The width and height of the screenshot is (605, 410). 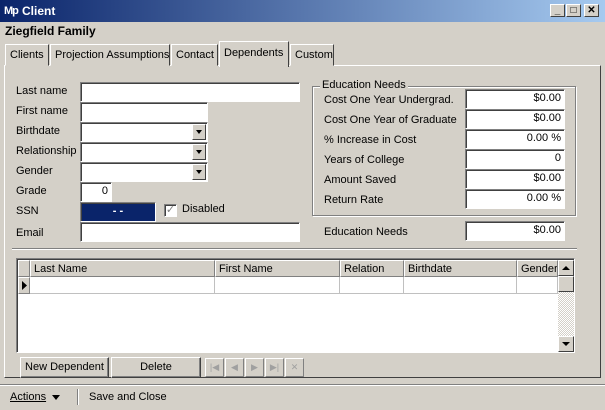 I want to click on disabled-label: Disabled, so click(x=203, y=209).